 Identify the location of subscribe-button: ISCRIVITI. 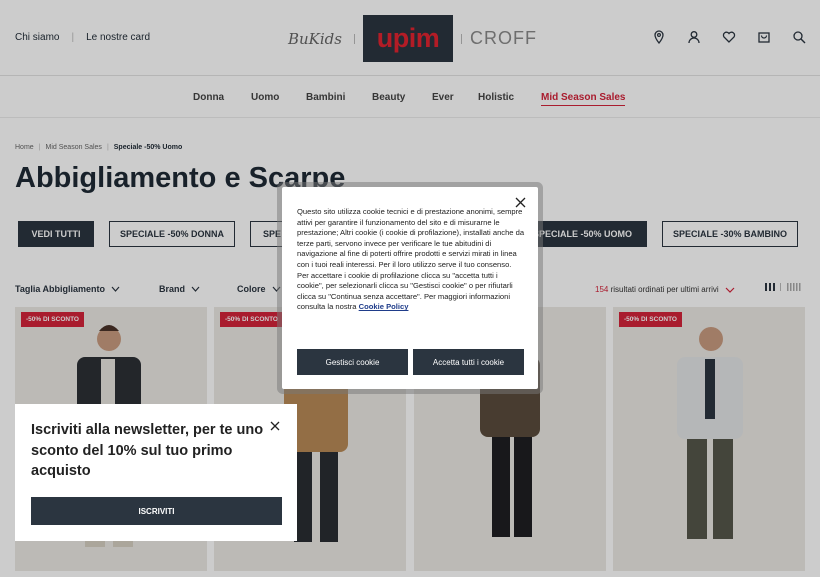
(156, 511).